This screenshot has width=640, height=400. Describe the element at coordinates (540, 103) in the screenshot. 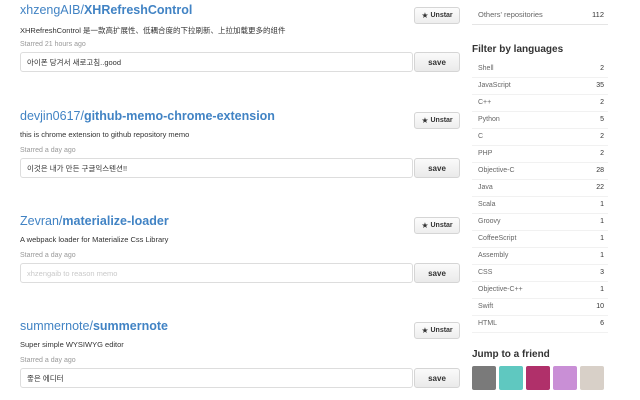

I see `language-filter-item: C++ 2` at that location.